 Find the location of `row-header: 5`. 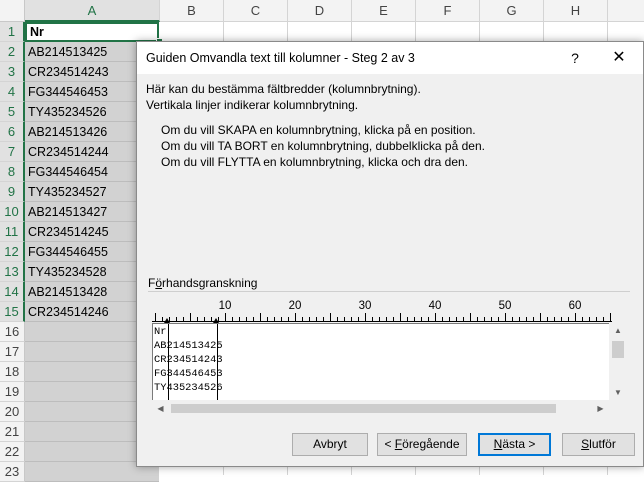

row-header: 5 is located at coordinates (12, 112).